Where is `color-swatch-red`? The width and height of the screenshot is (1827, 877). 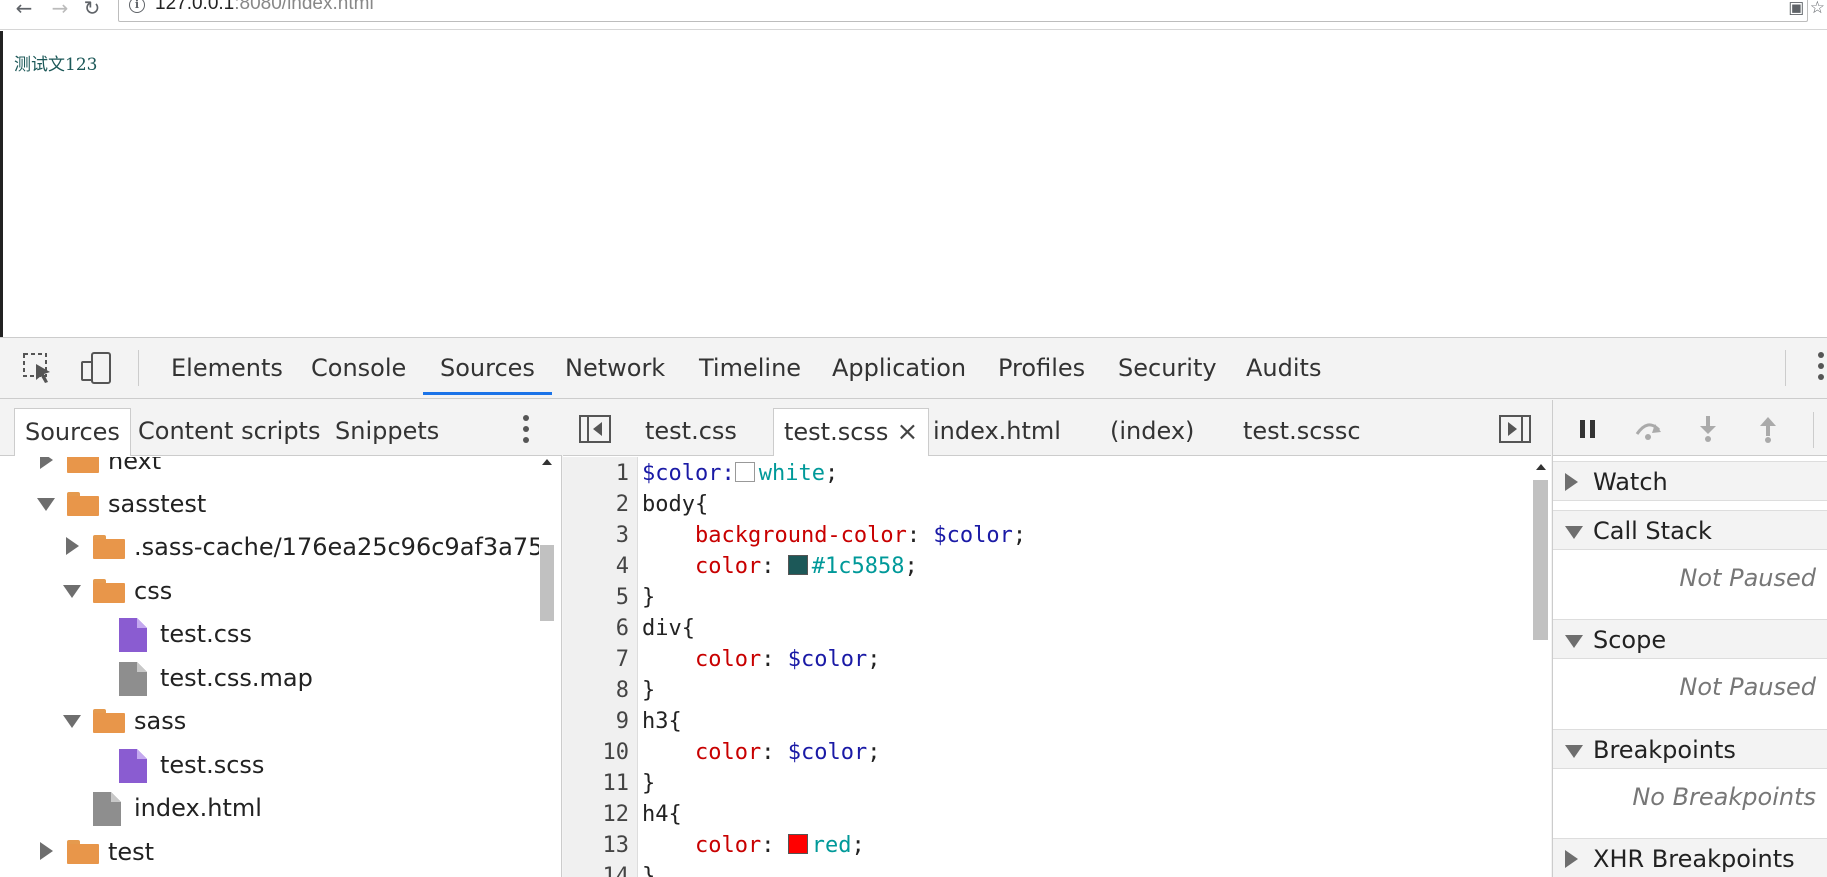 color-swatch-red is located at coordinates (797, 844).